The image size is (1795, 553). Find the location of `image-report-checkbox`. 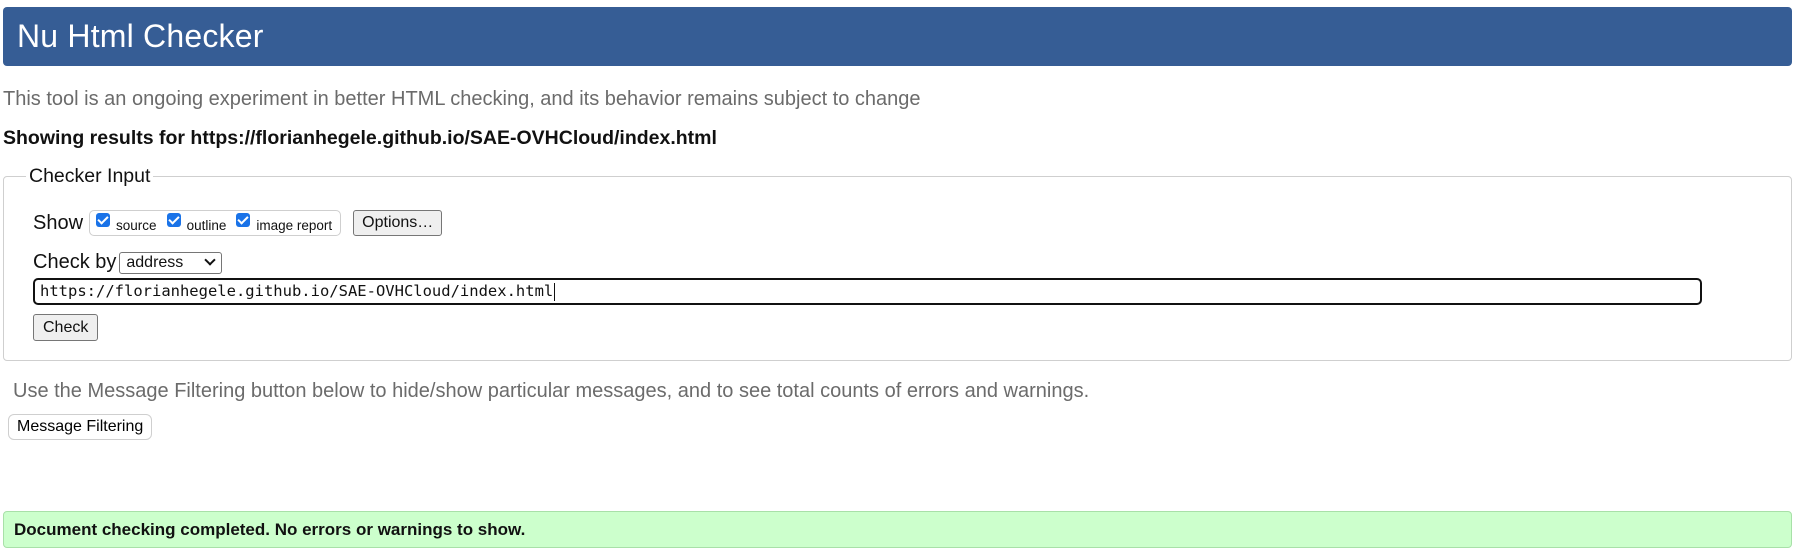

image-report-checkbox is located at coordinates (243, 220).